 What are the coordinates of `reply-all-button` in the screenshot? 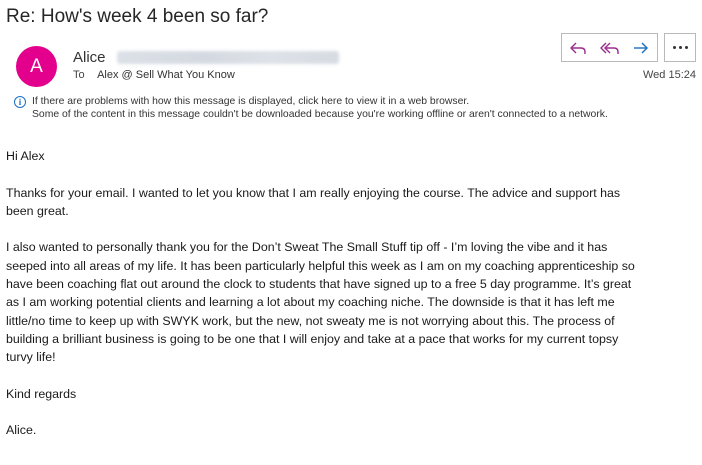 It's located at (610, 47).